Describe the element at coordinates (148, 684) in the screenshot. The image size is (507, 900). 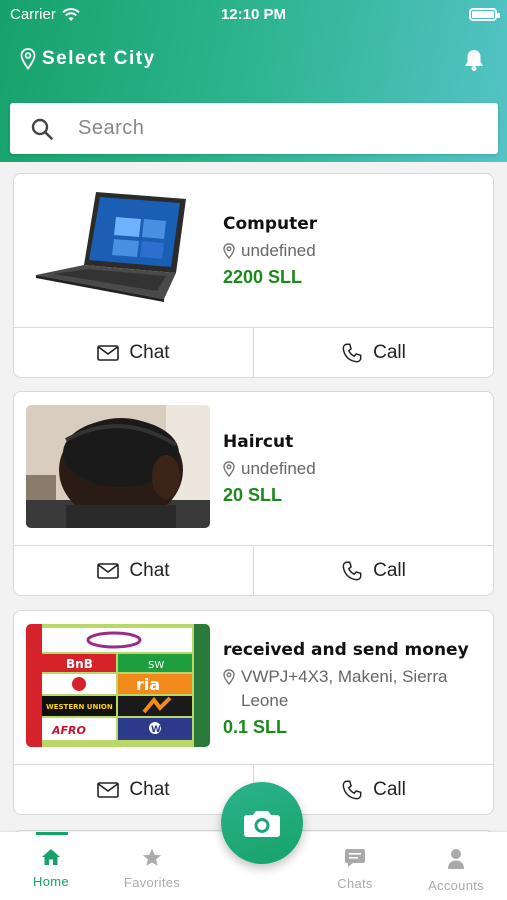
I see `brand-ria-label: ria` at that location.